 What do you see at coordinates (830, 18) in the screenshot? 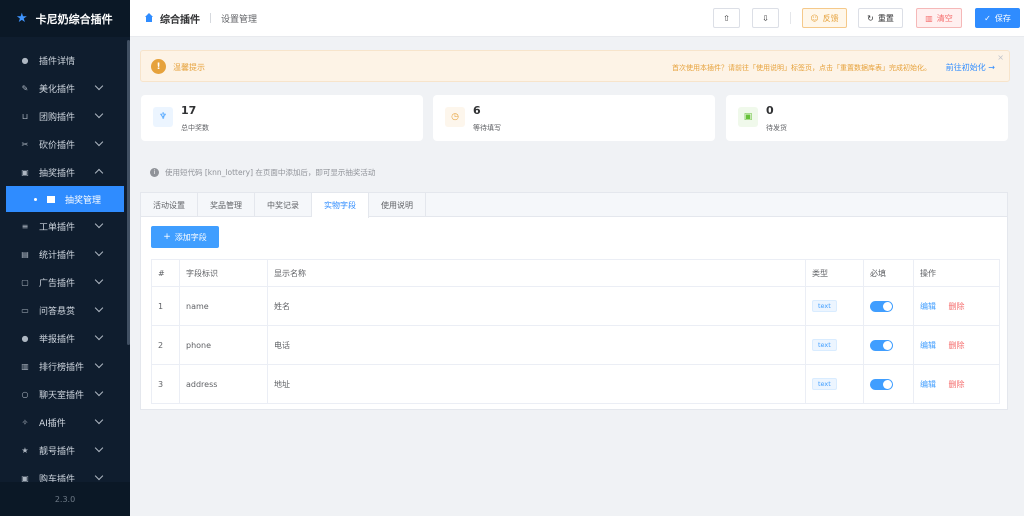
I see `feedback-label: 反馈` at bounding box center [830, 18].